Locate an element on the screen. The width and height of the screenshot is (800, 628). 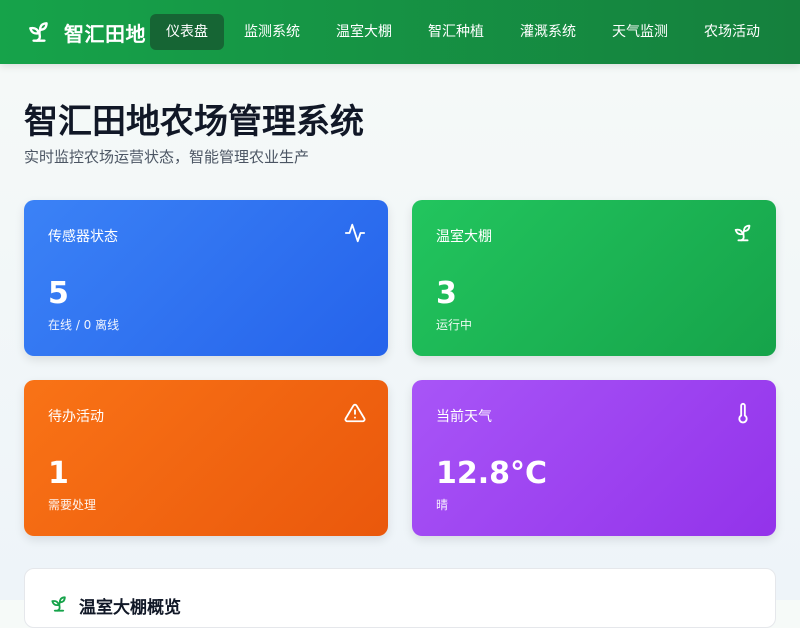
nav-item-weather: 天气监测 is located at coordinates (640, 32).